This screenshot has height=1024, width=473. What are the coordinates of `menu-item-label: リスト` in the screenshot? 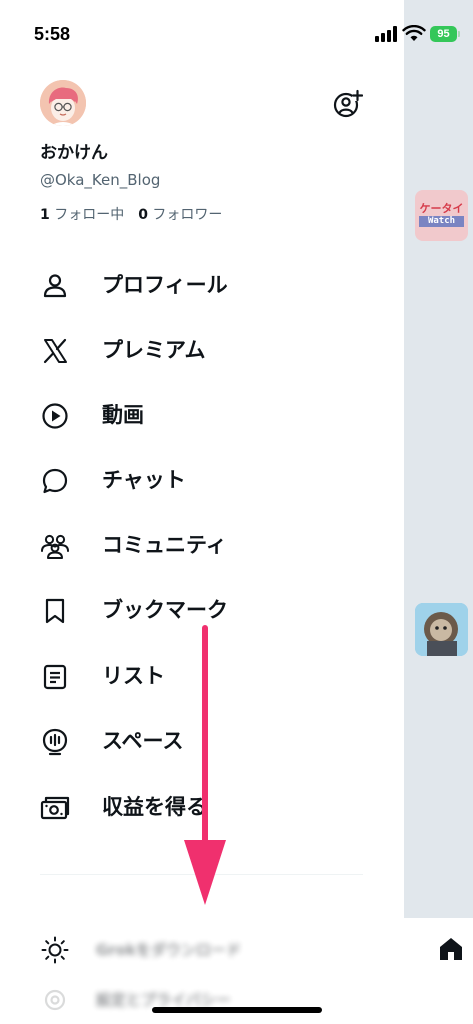 It's located at (133, 676).